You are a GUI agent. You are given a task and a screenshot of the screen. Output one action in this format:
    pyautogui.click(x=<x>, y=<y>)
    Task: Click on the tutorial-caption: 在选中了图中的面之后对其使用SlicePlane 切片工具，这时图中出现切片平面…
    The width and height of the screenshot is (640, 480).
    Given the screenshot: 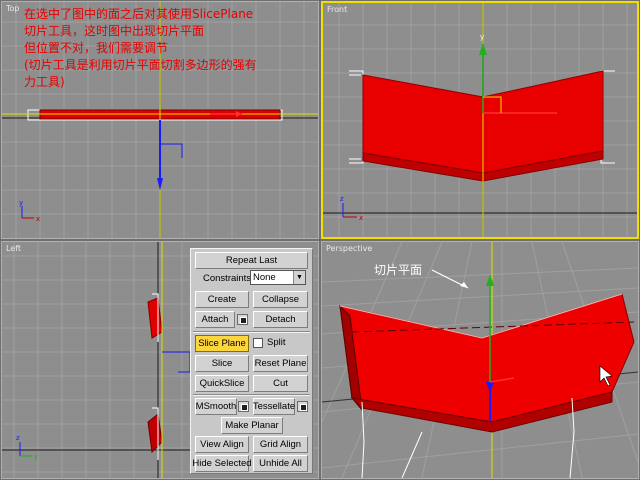 What is the action you would take?
    pyautogui.click(x=140, y=48)
    